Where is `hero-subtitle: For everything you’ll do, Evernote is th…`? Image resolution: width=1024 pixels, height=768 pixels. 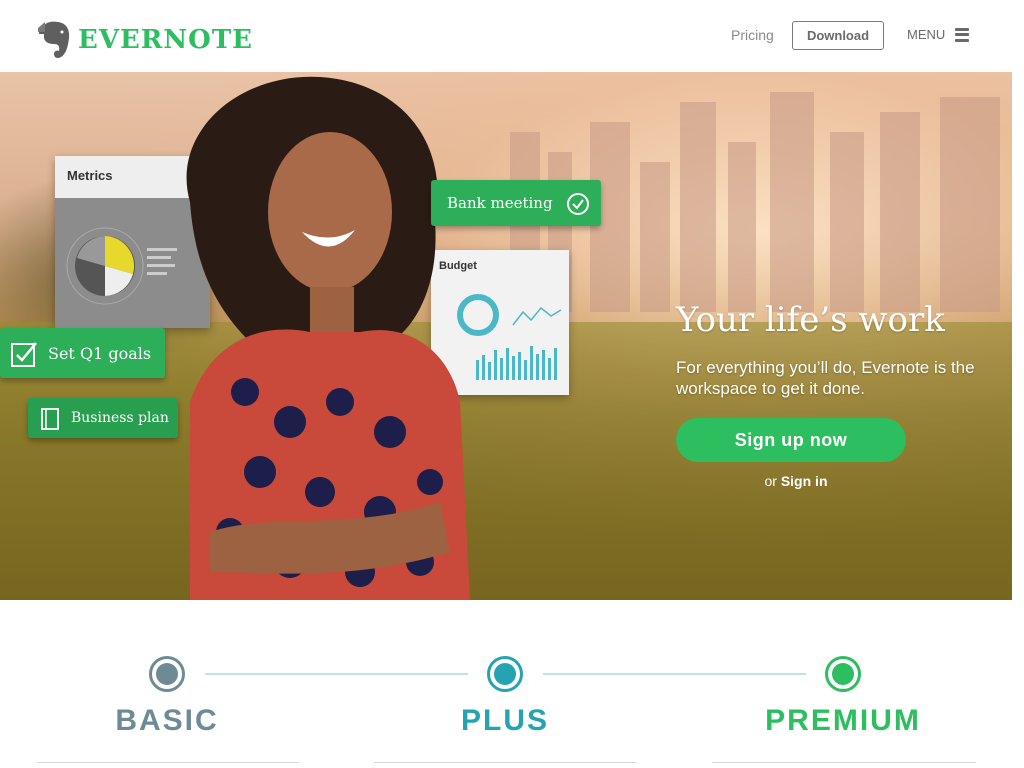 hero-subtitle: For everything you’ll do, Evernote is th… is located at coordinates (825, 378).